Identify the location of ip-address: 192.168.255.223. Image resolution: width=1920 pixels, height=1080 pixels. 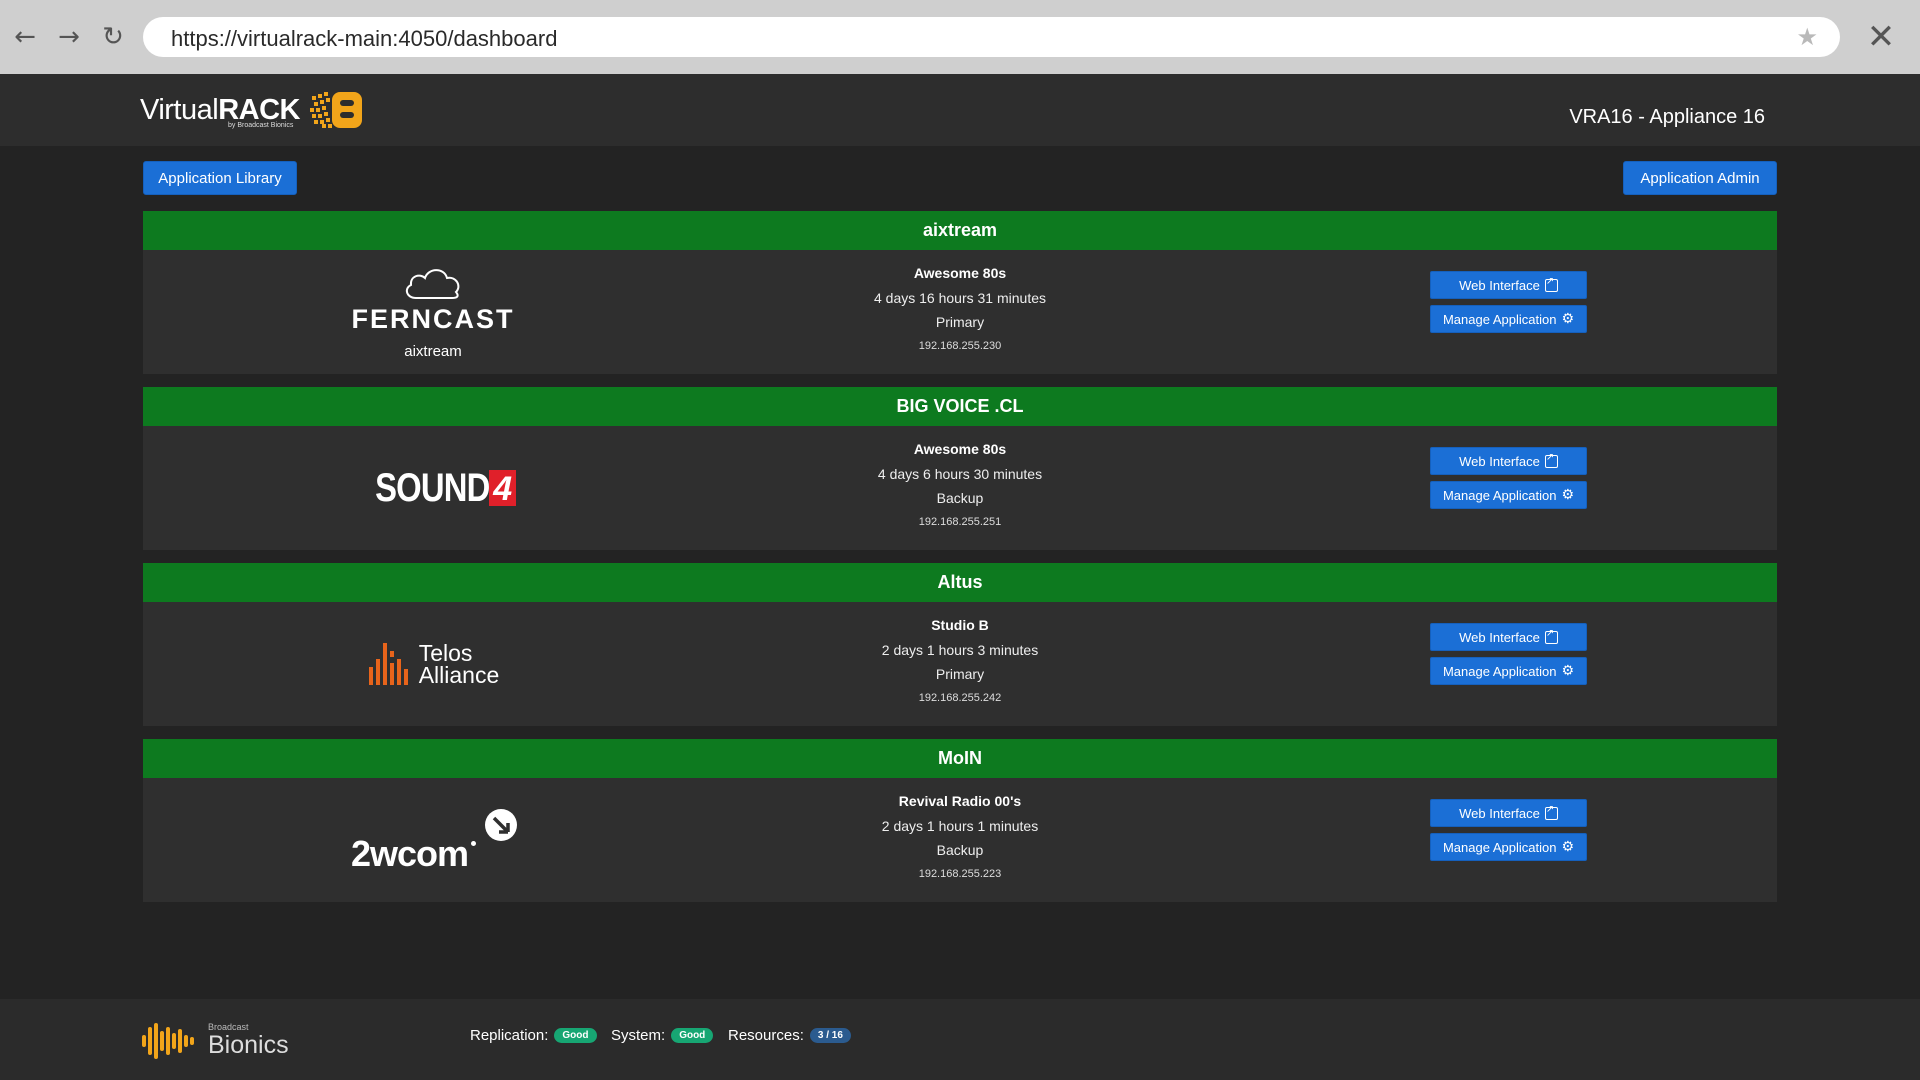
(960, 874).